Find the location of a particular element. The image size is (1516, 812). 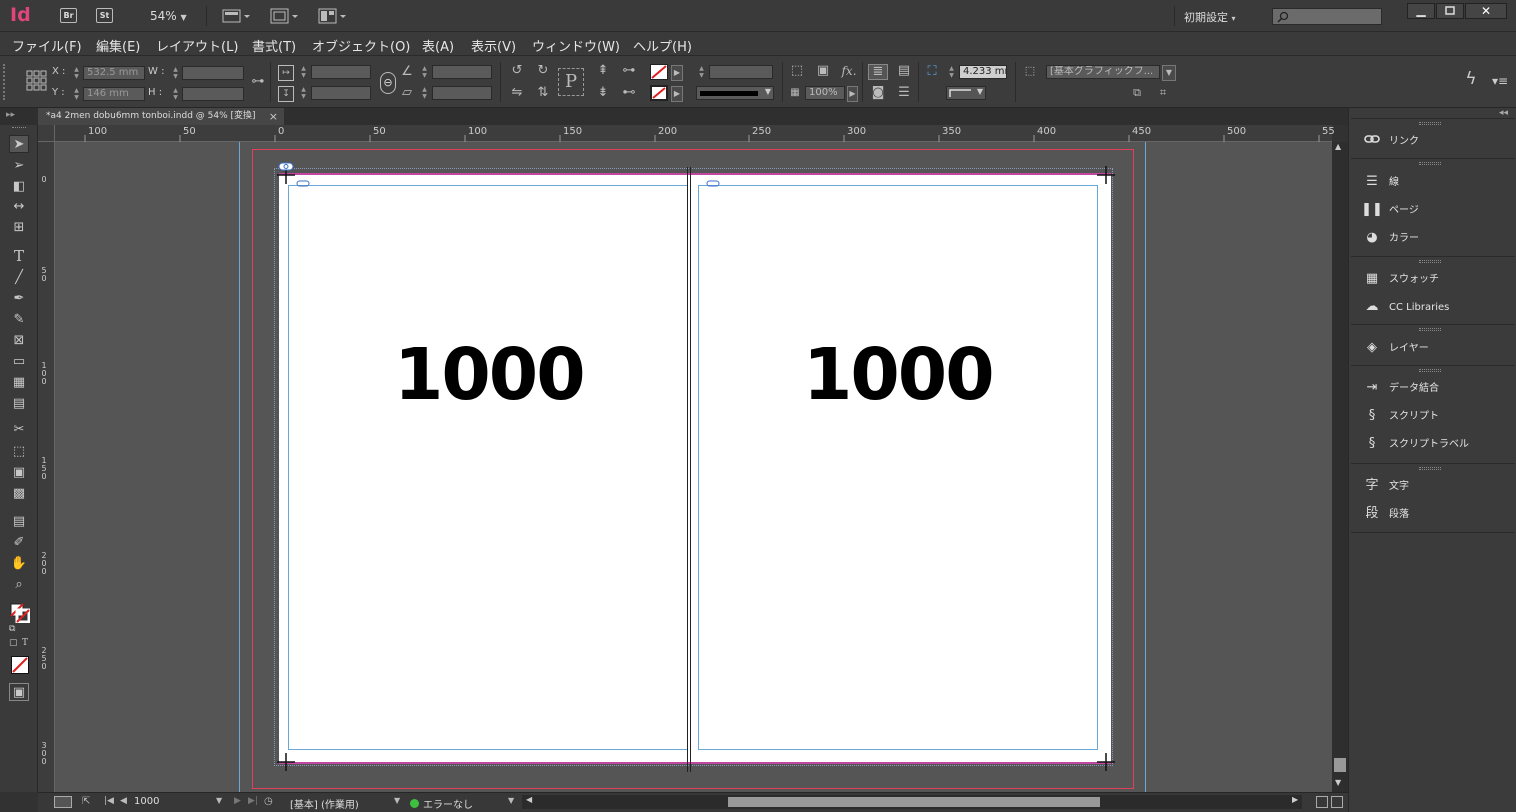

text-wrap-bbox-icon: ▤ is located at coordinates (904, 71).